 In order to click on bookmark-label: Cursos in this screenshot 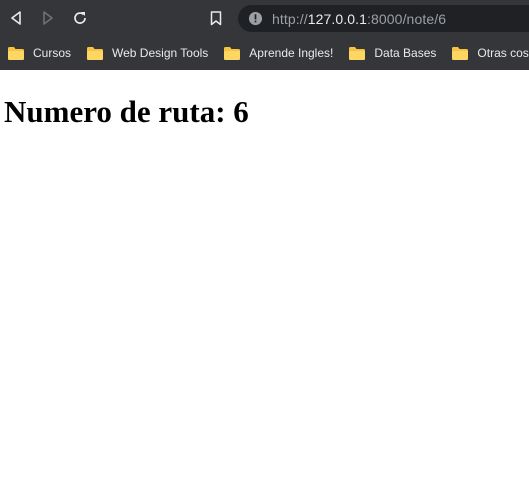, I will do `click(52, 53)`.